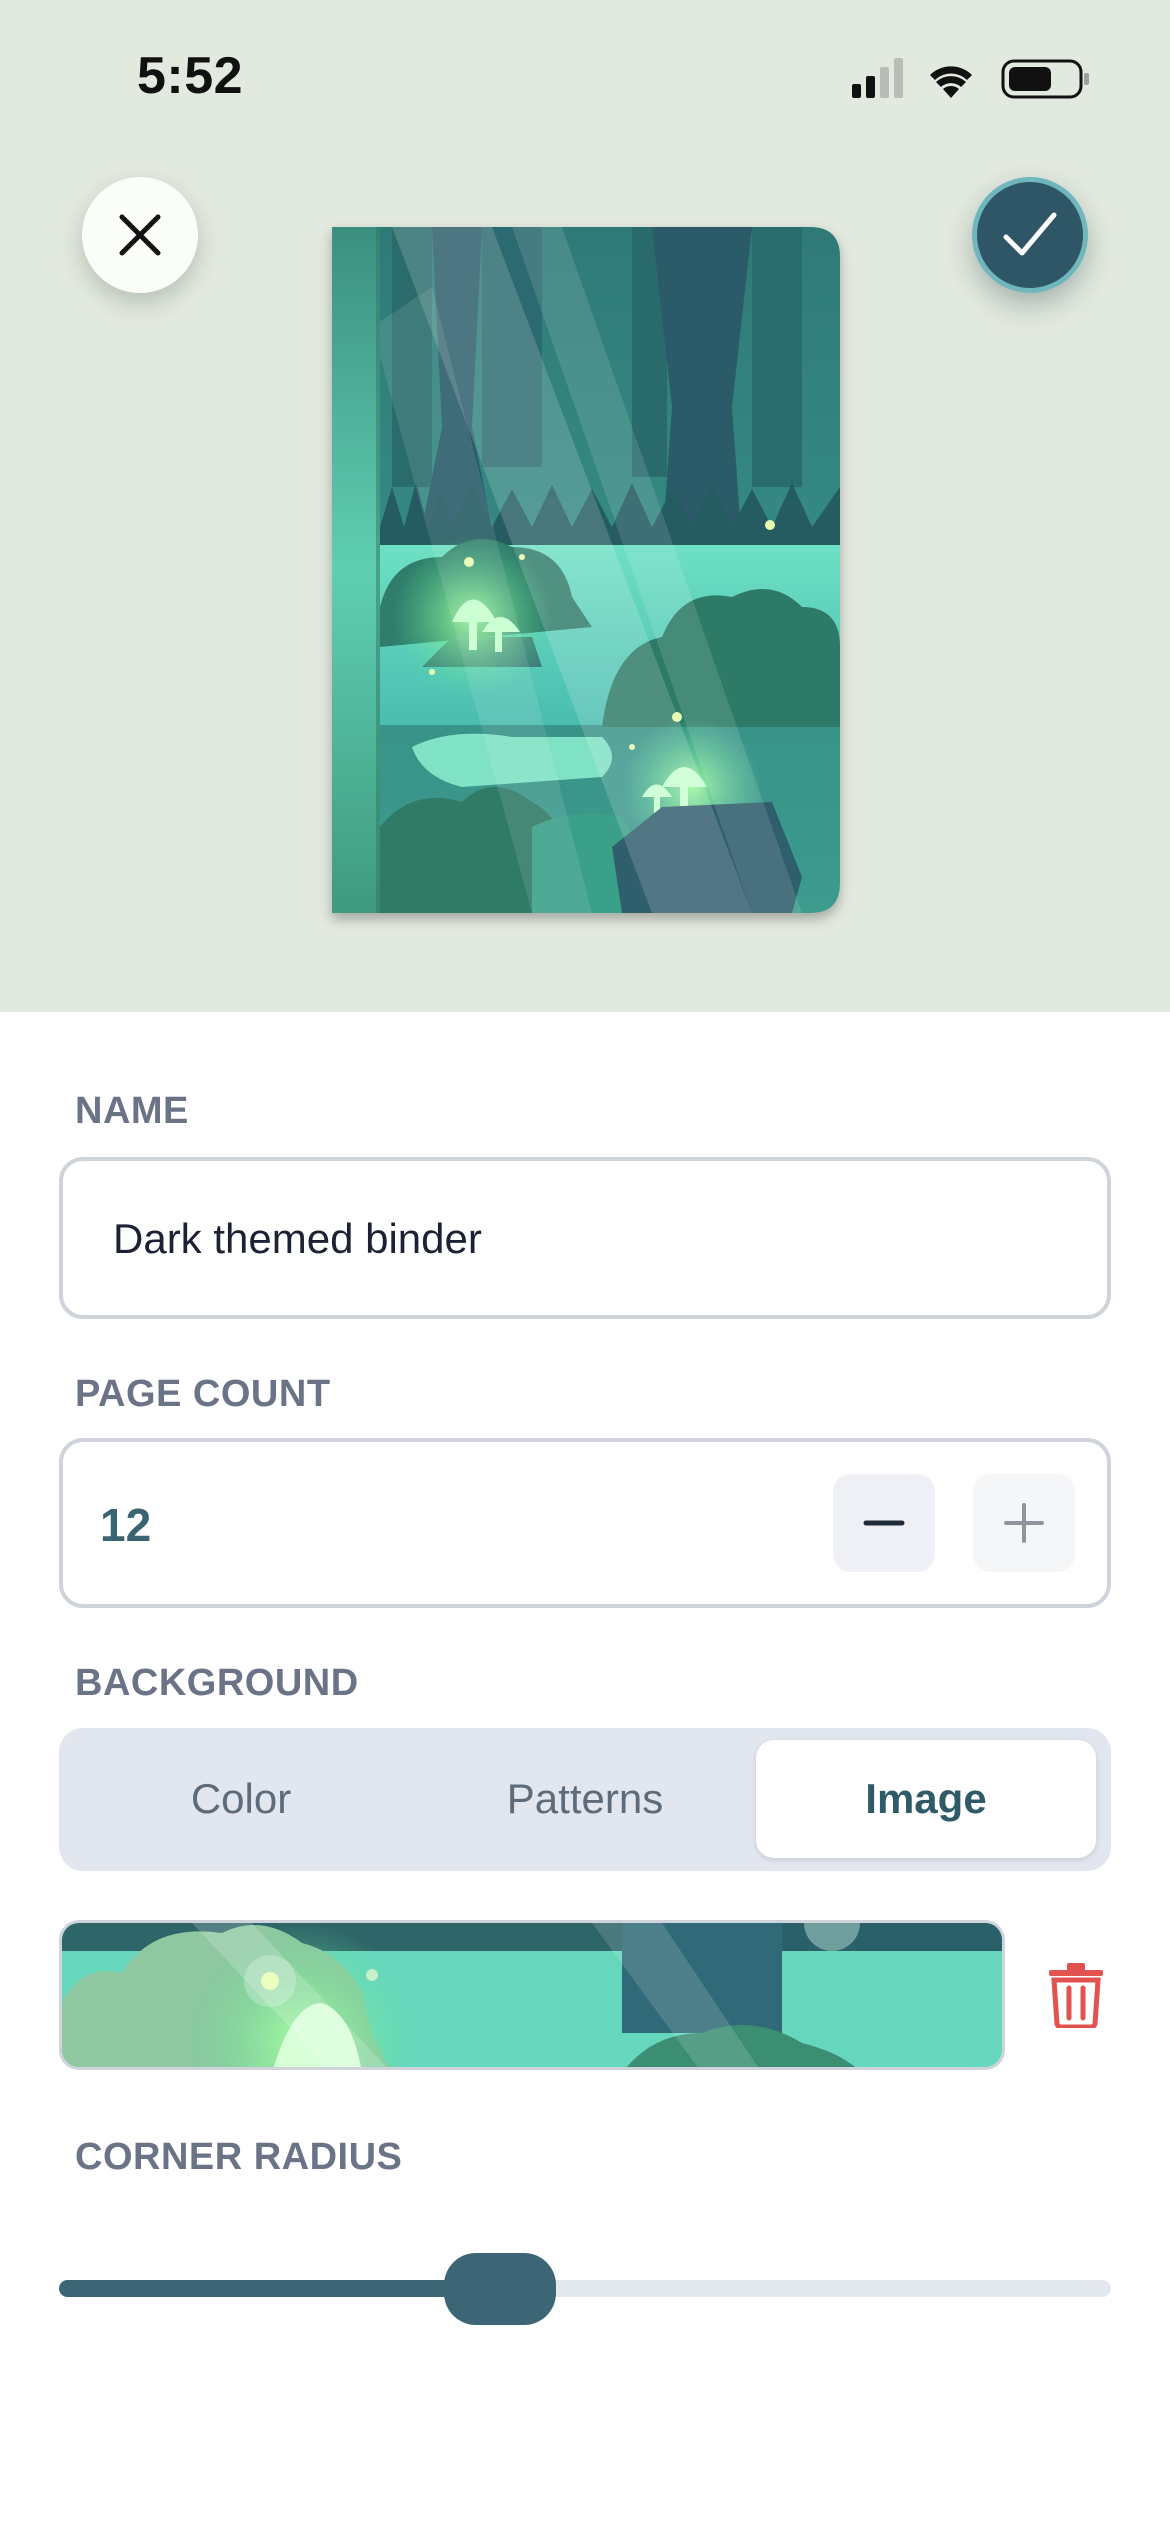 The width and height of the screenshot is (1170, 2532). I want to click on page-count-label: PAGE COUNT, so click(203, 1394).